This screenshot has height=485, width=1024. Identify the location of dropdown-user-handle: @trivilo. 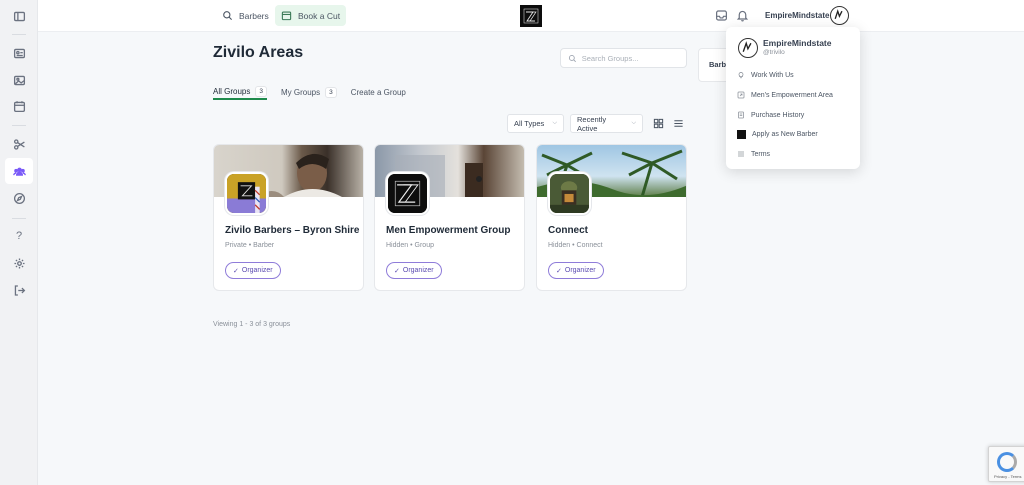
(774, 52).